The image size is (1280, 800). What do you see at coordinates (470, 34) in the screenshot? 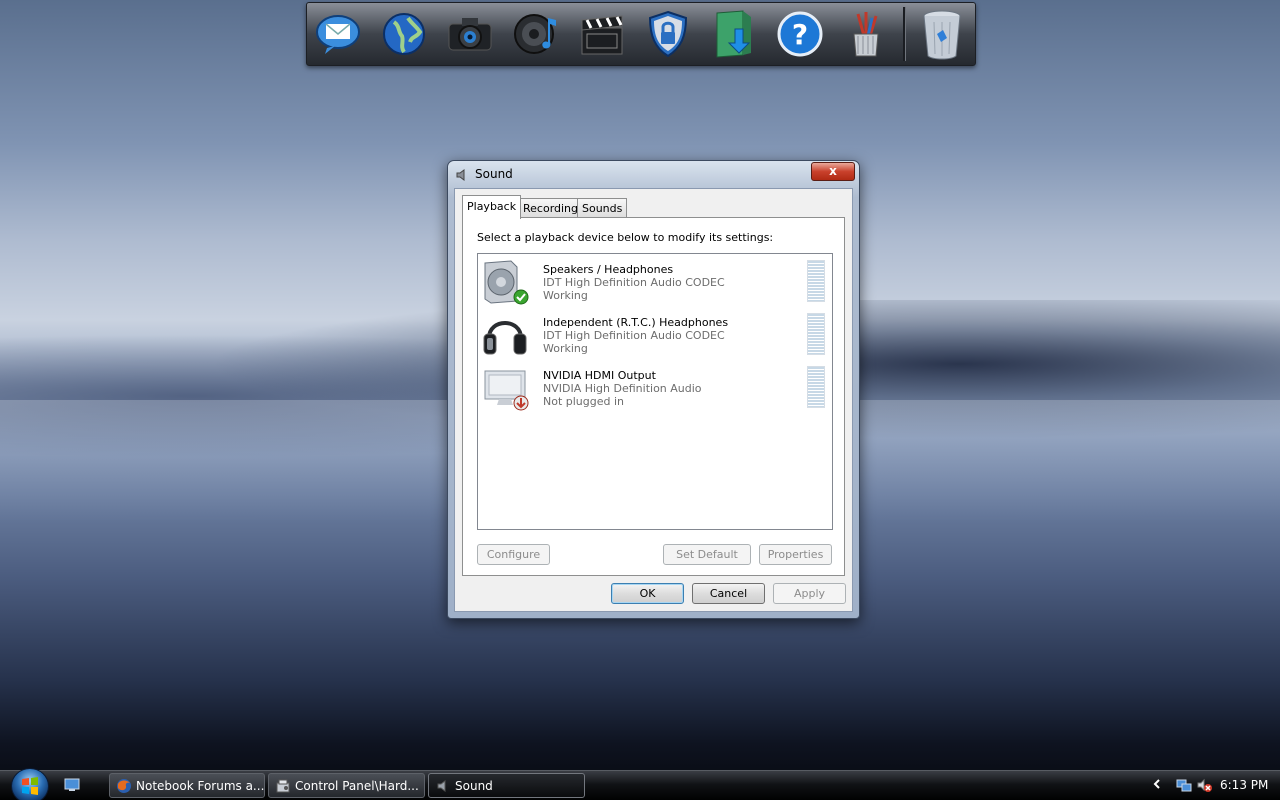
I see `camera-icon` at bounding box center [470, 34].